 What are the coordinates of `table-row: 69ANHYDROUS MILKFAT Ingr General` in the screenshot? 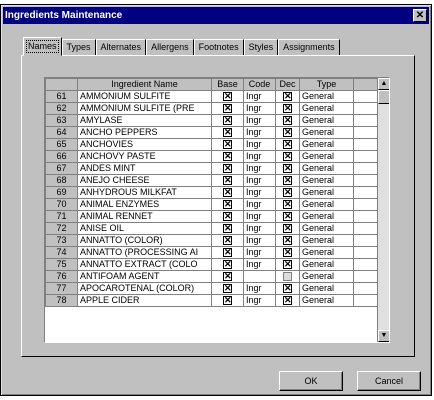 It's located at (212, 192).